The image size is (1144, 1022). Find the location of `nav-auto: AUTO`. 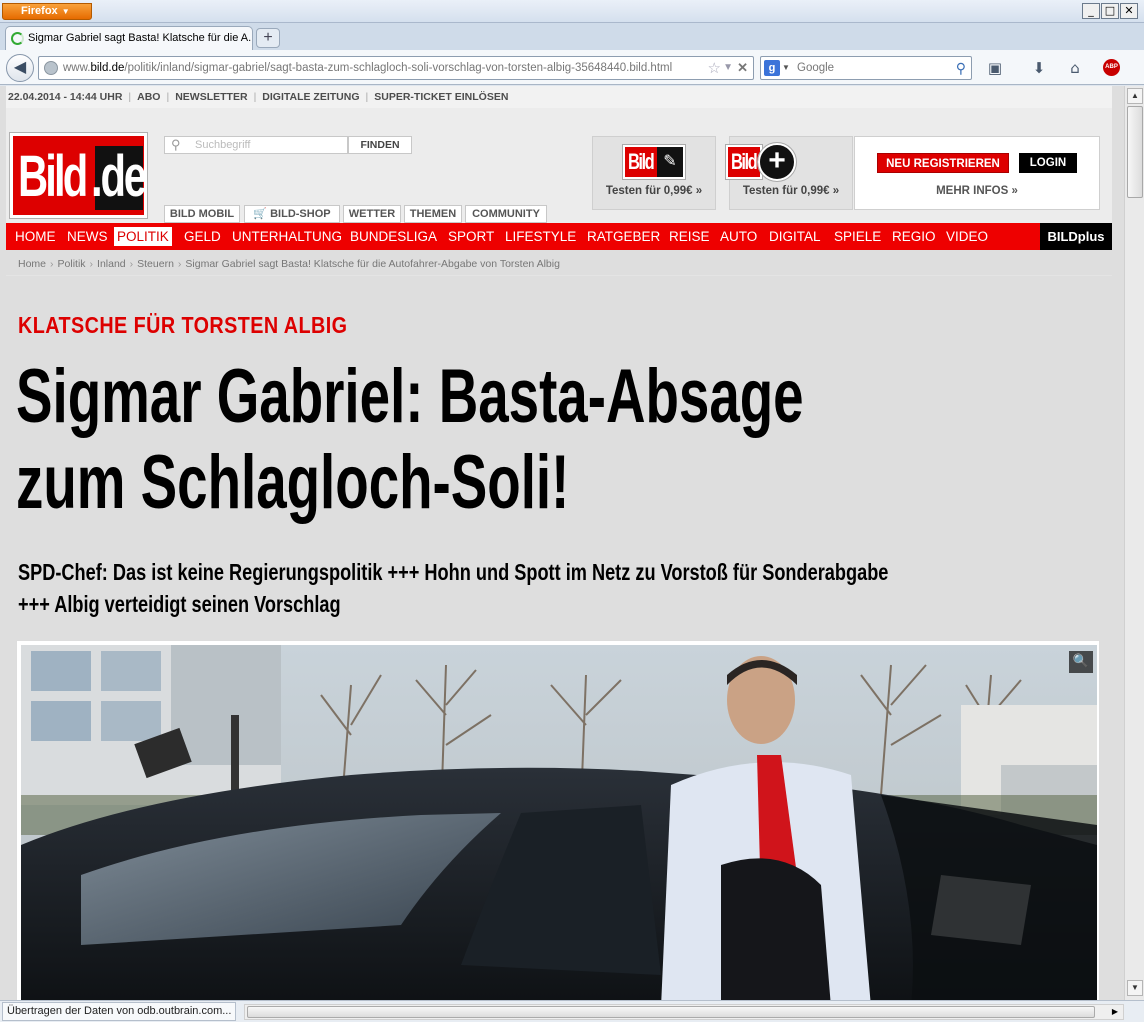

nav-auto: AUTO is located at coordinates (738, 236).